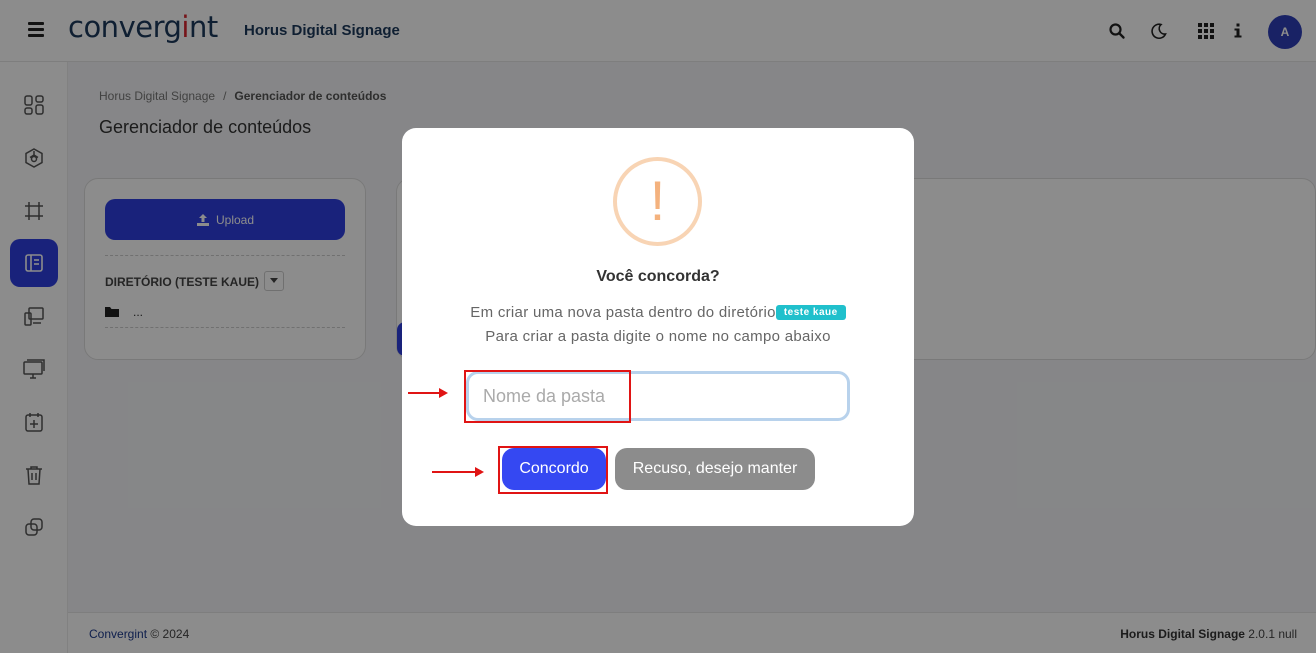 Image resolution: width=1316 pixels, height=653 pixels. I want to click on annotation-arrow-input, so click(428, 393).